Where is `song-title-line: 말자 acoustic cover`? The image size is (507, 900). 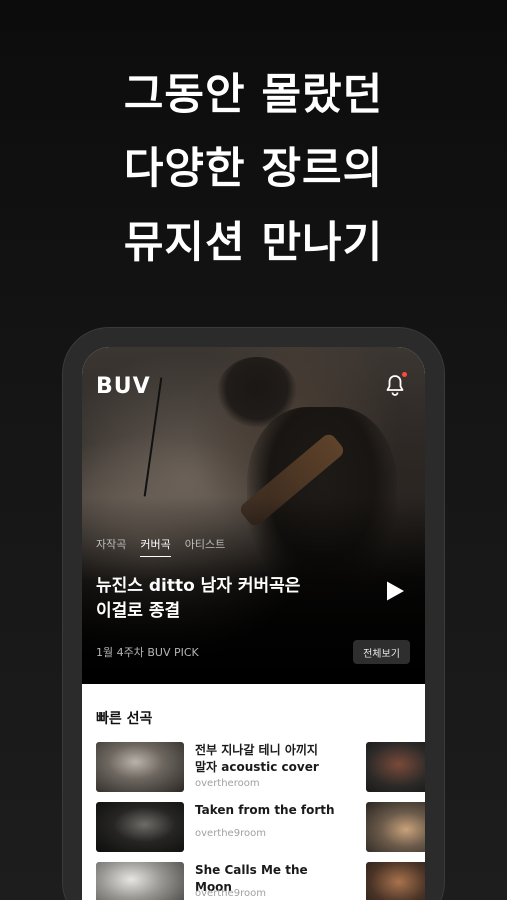
song-title-line: 말자 acoustic cover is located at coordinates (257, 767).